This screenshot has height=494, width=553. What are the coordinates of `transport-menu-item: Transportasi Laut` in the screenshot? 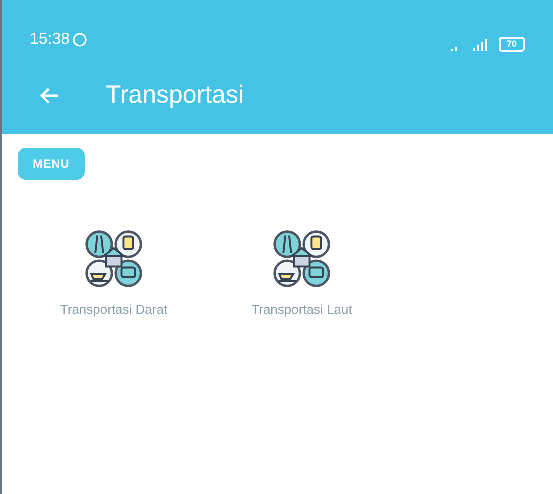 It's located at (302, 274).